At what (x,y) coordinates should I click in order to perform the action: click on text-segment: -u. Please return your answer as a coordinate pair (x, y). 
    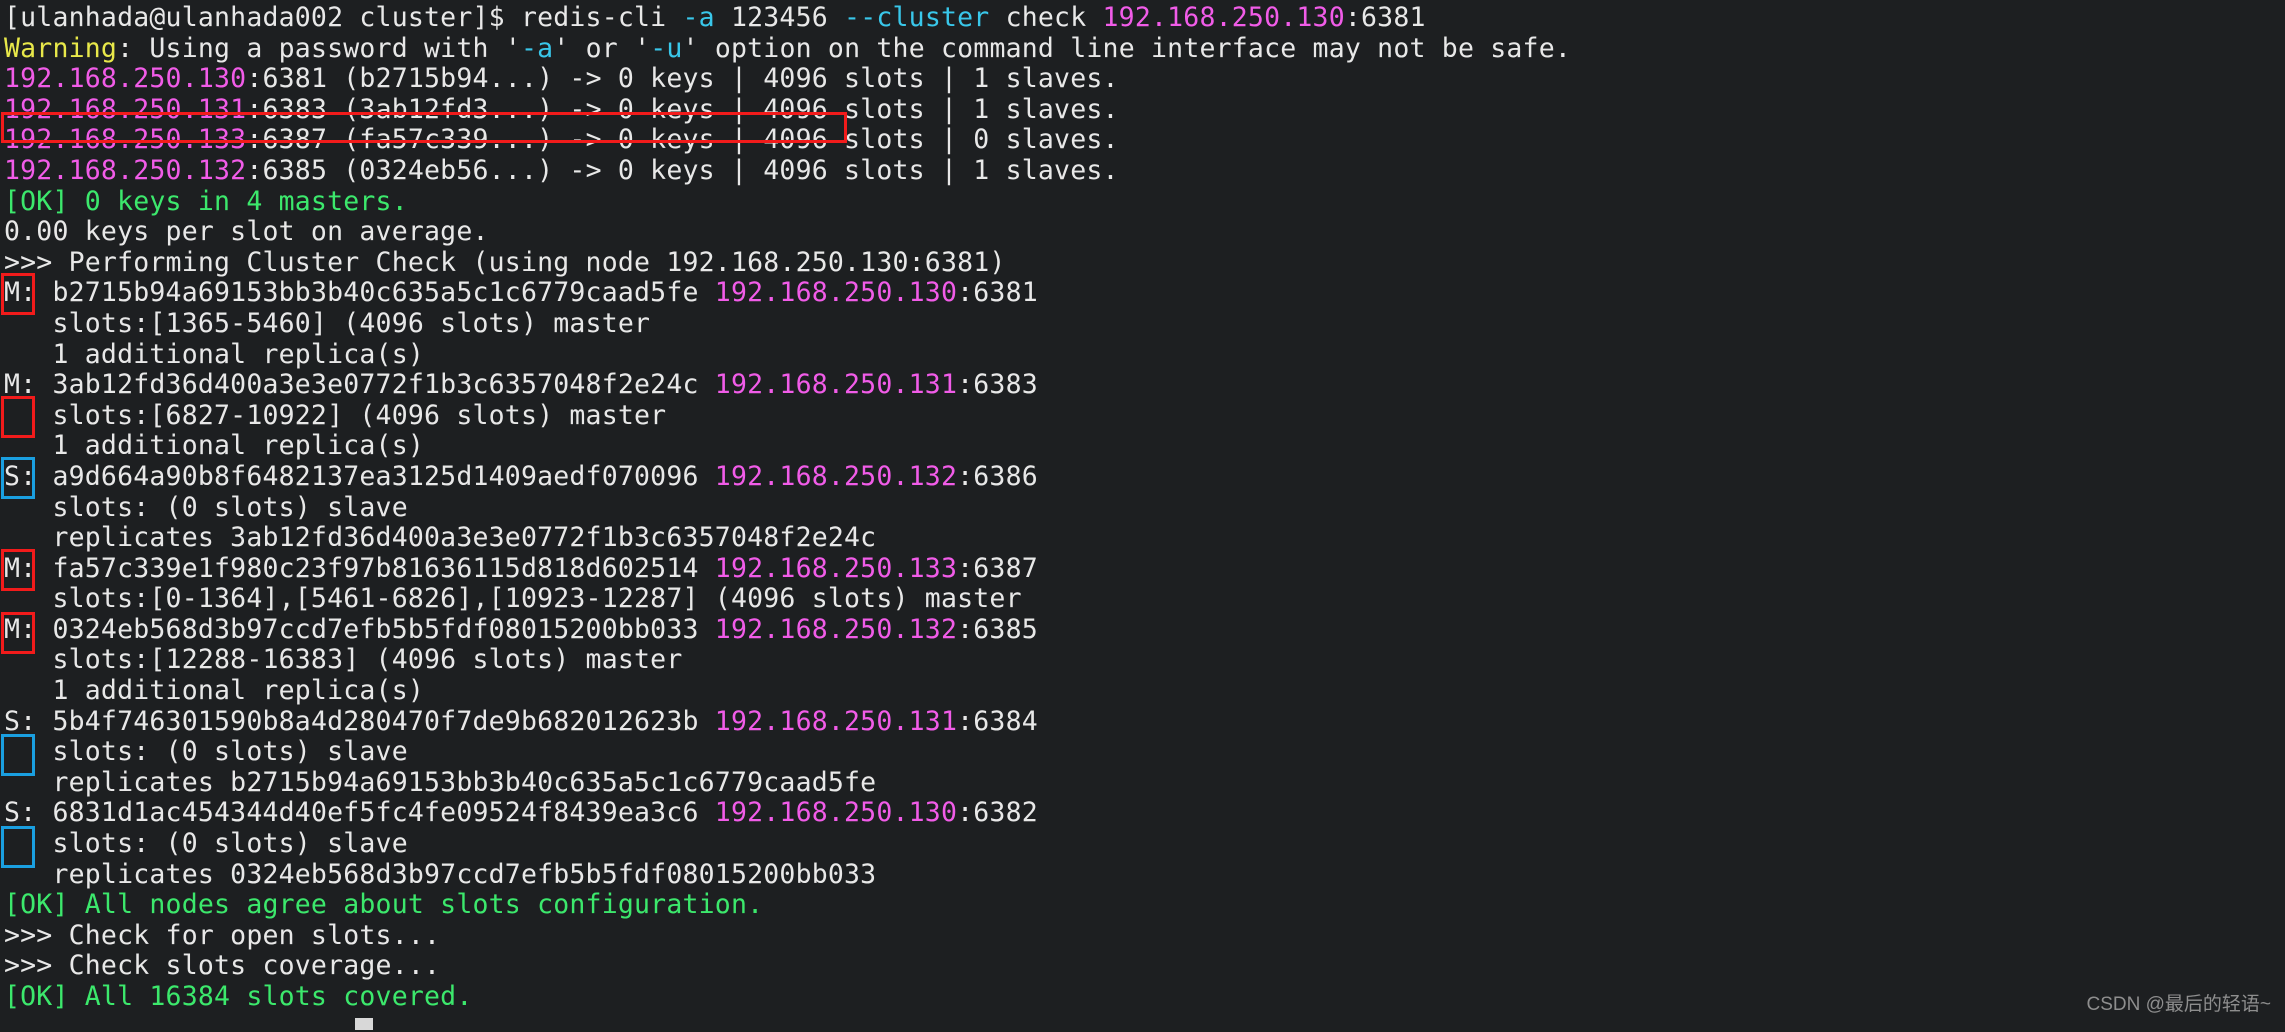
    Looking at the image, I should click on (666, 48).